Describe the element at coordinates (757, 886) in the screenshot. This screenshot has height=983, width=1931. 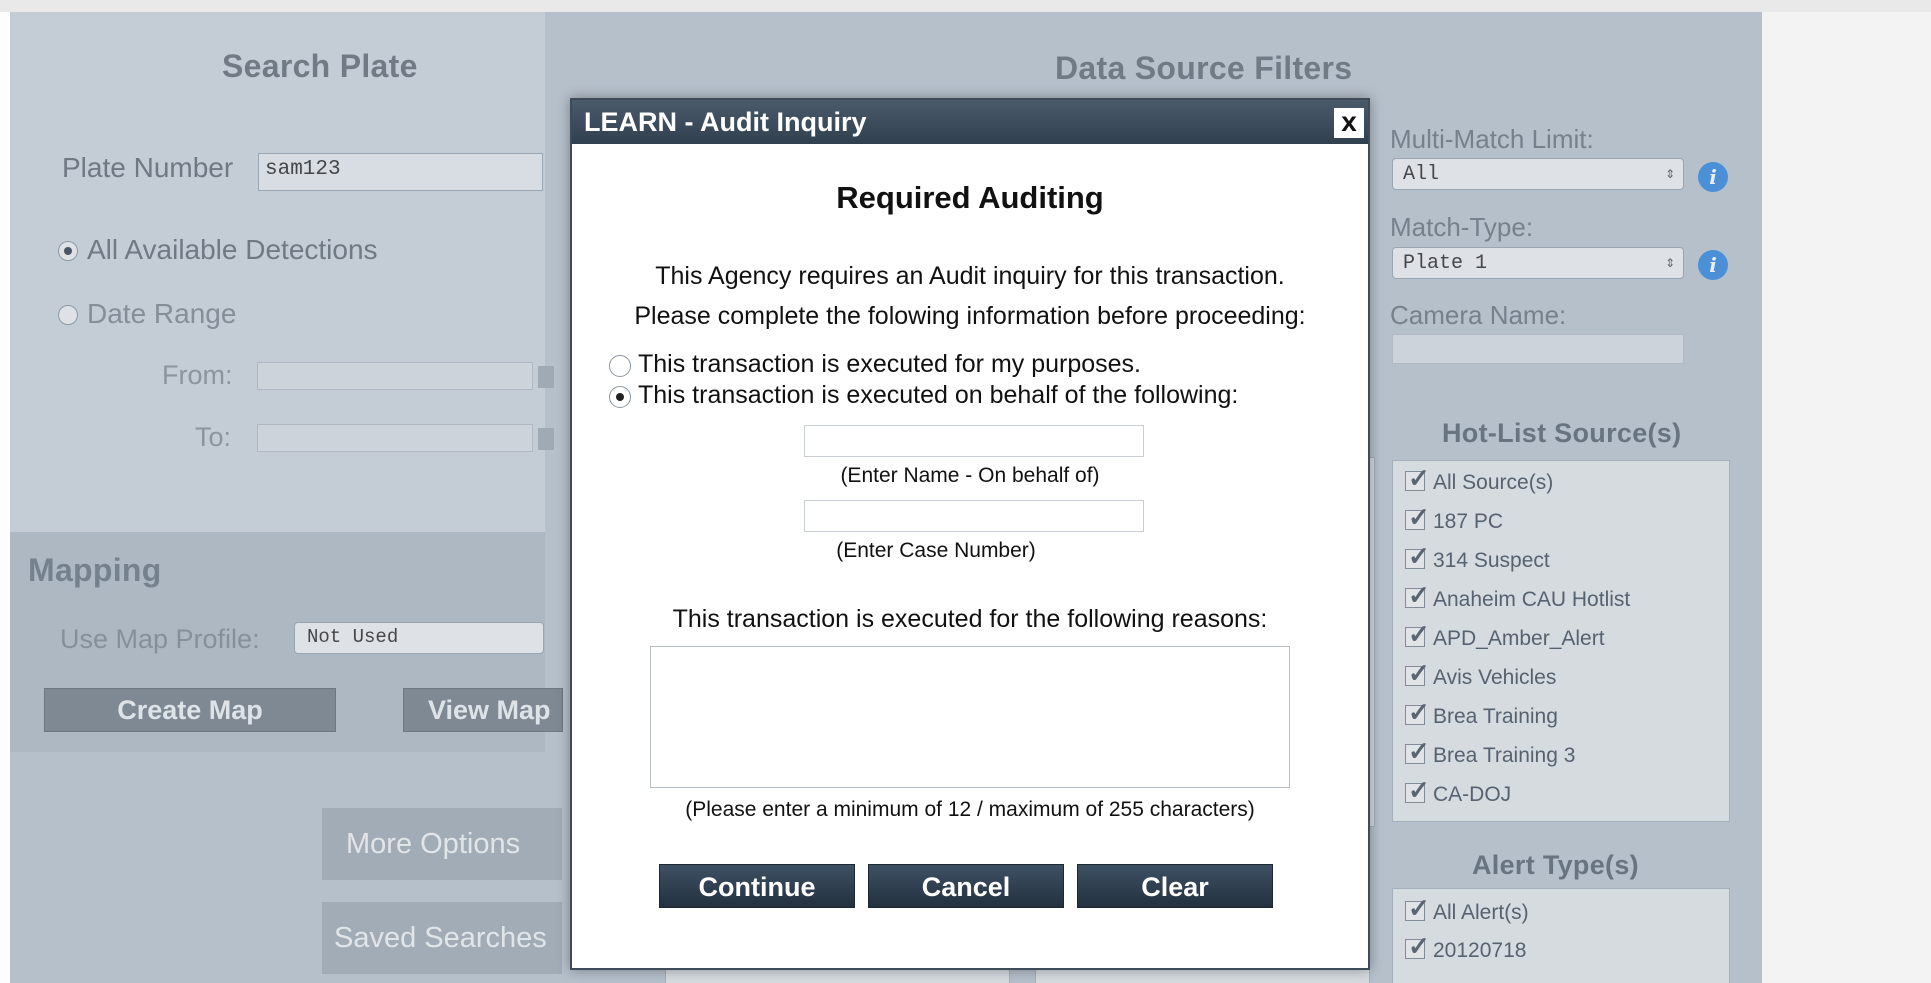
I see `continue-button: Continue` at that location.